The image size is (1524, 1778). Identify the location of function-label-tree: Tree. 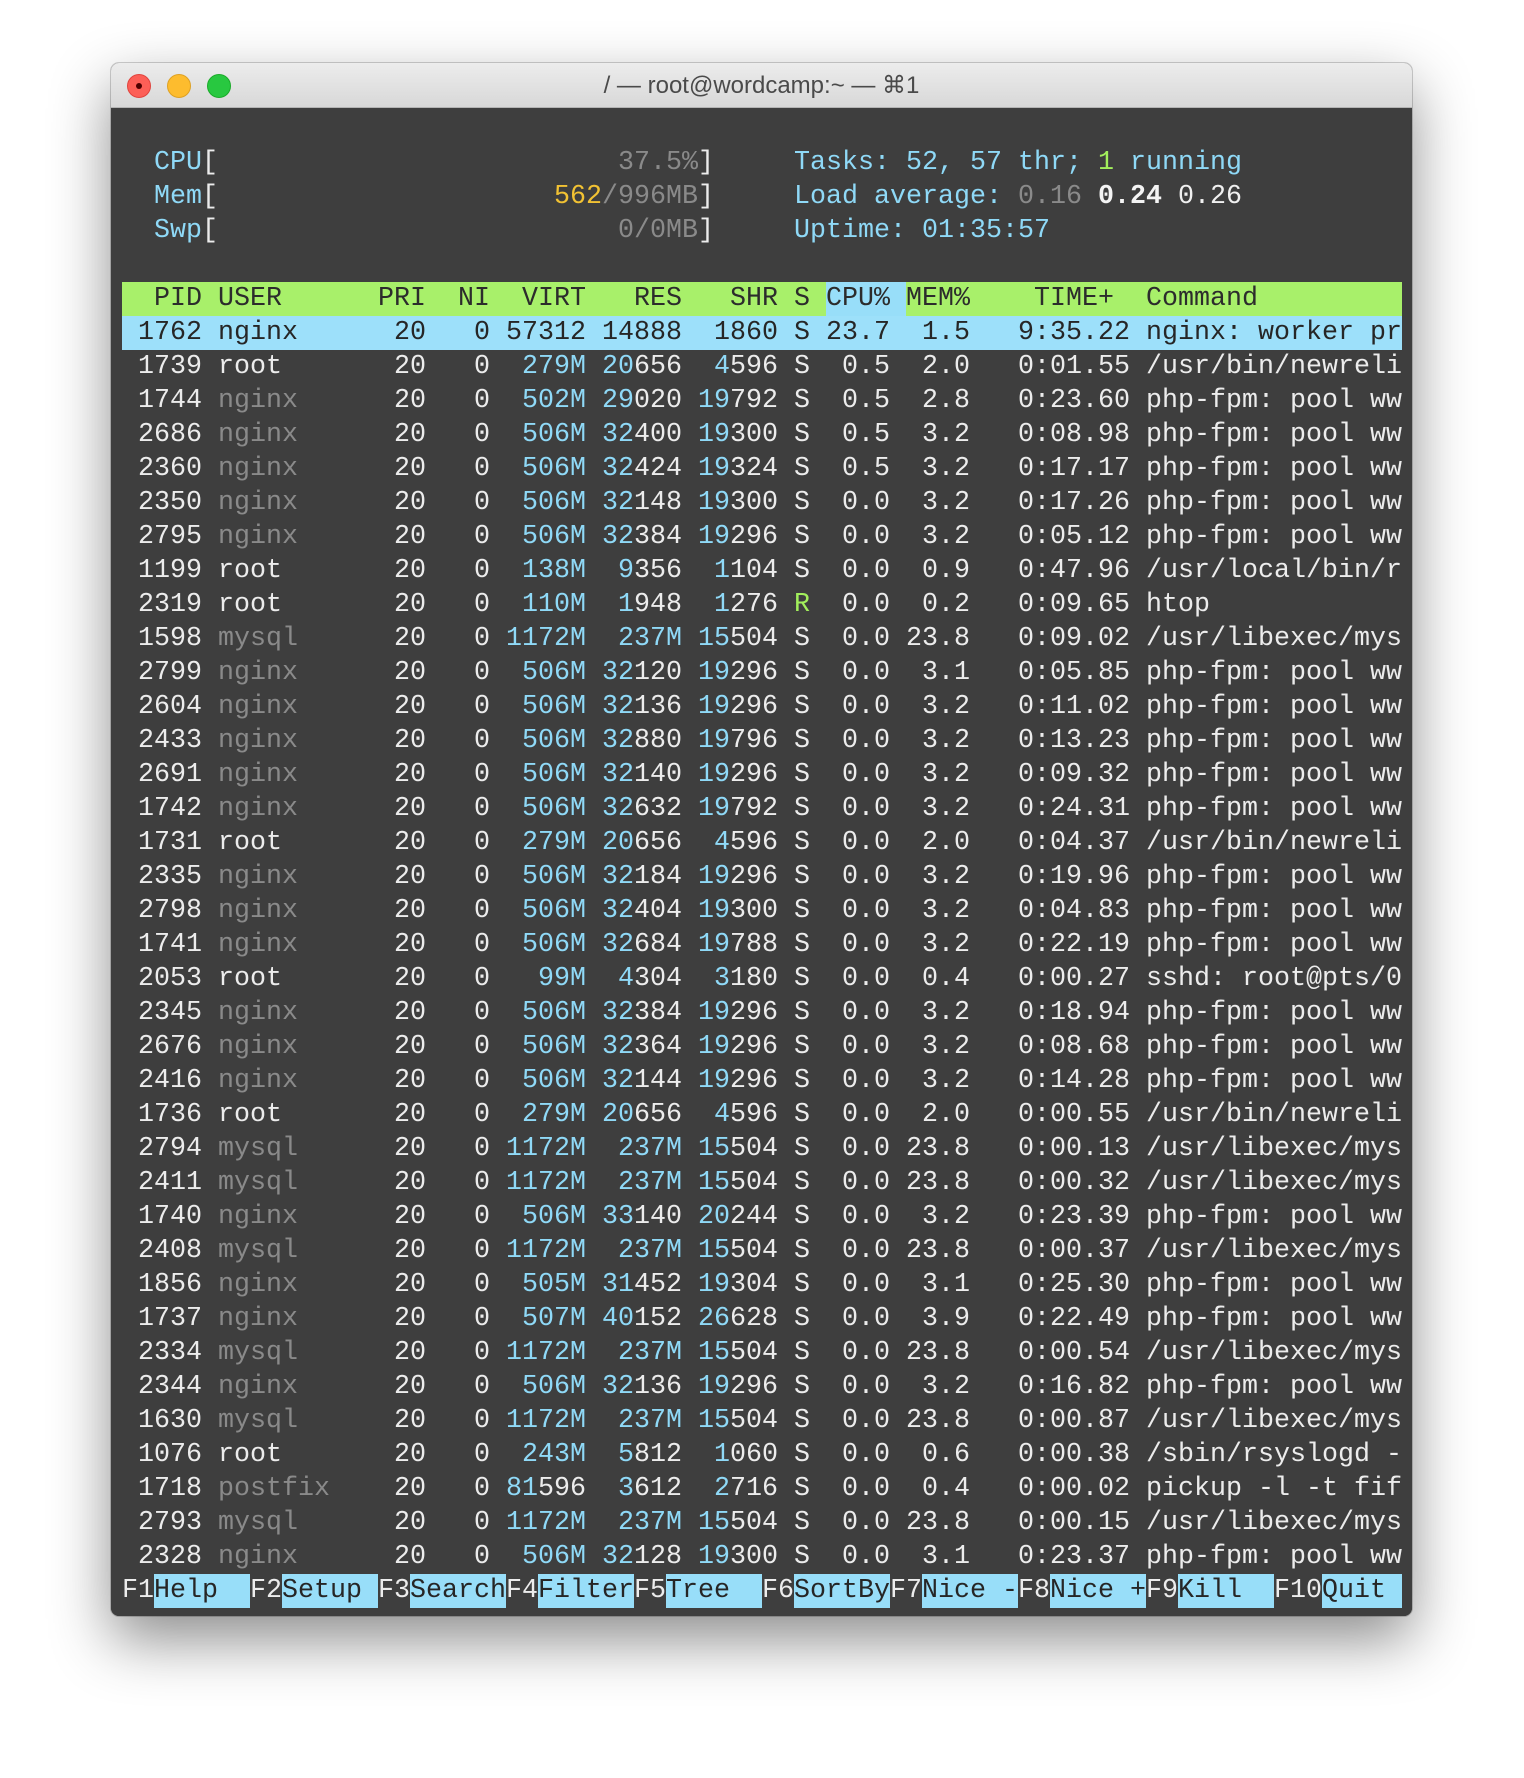
(714, 1591).